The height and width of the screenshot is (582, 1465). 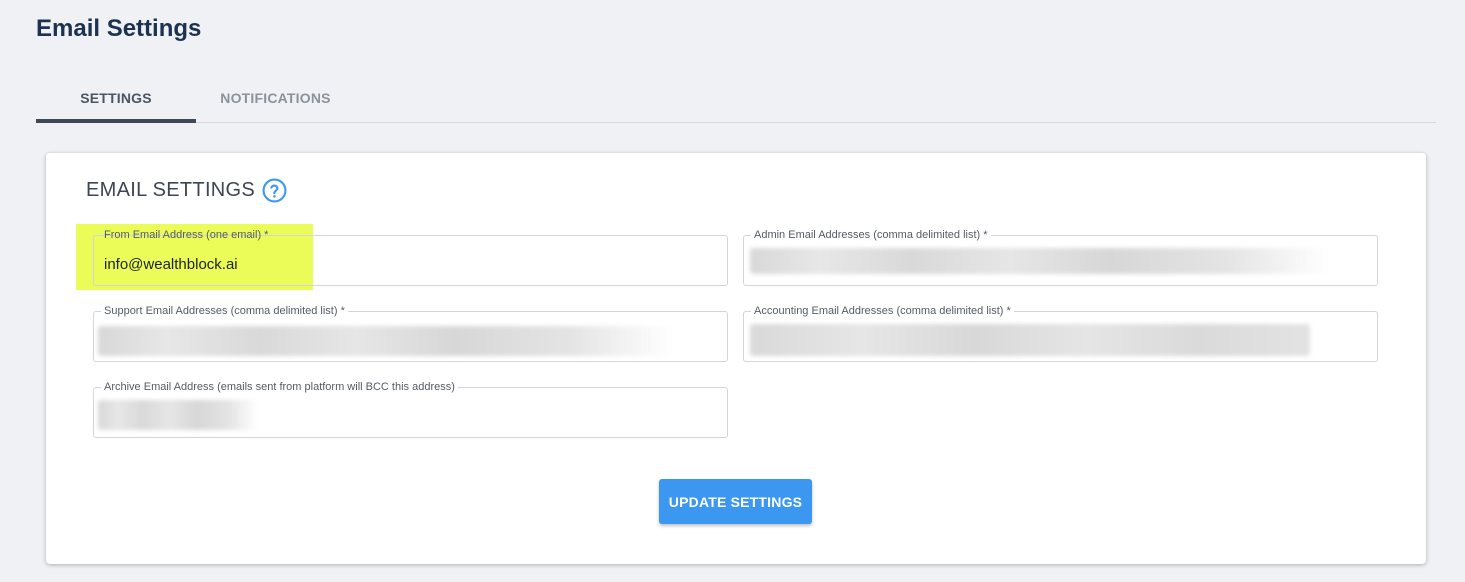 What do you see at coordinates (275, 98) in the screenshot?
I see `tab-notifications: NOTIFICATIONS` at bounding box center [275, 98].